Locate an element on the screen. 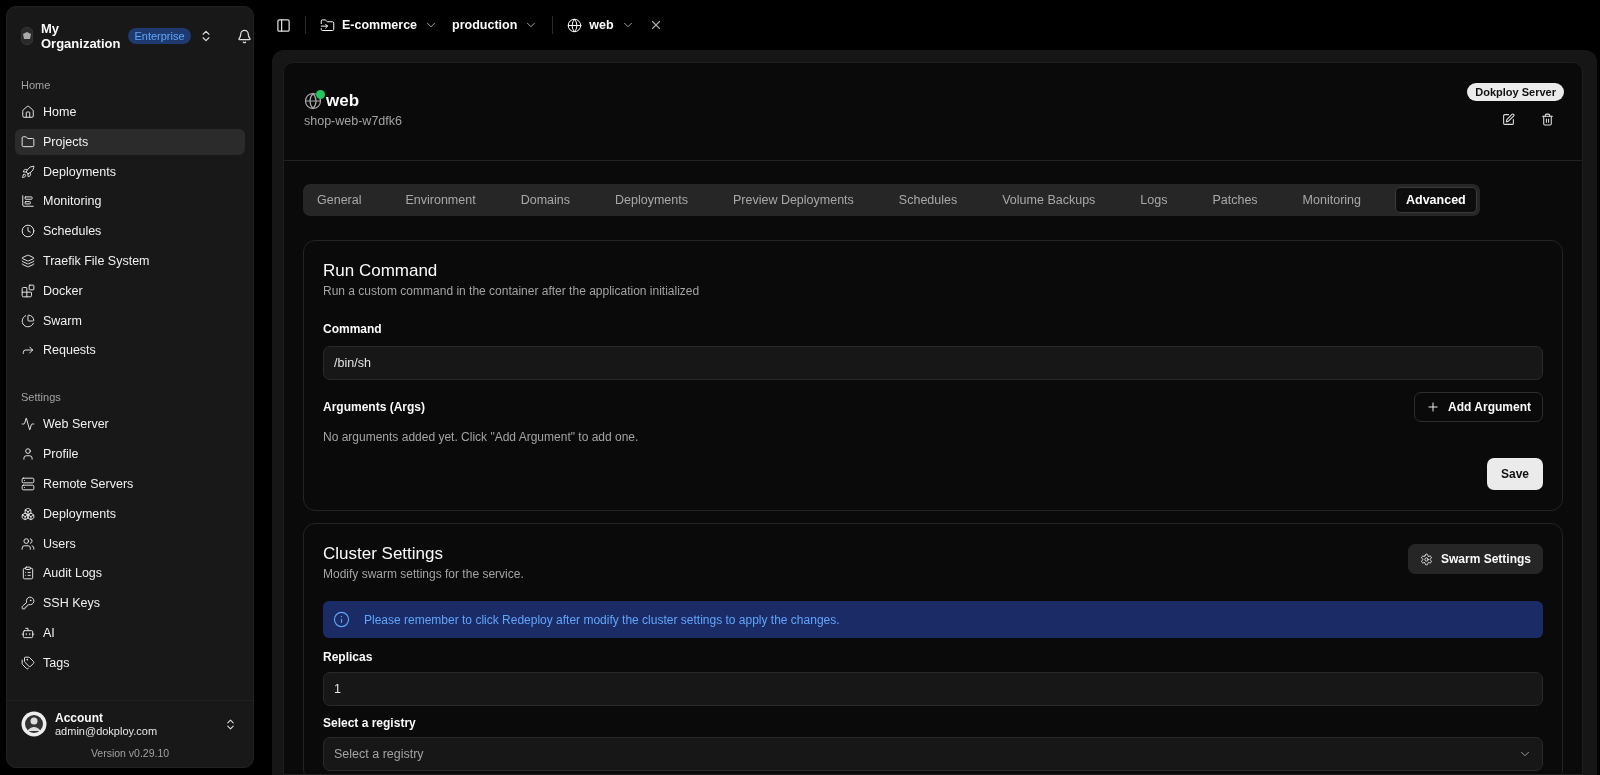 The width and height of the screenshot is (1600, 775). tab: Patches is located at coordinates (1235, 200).